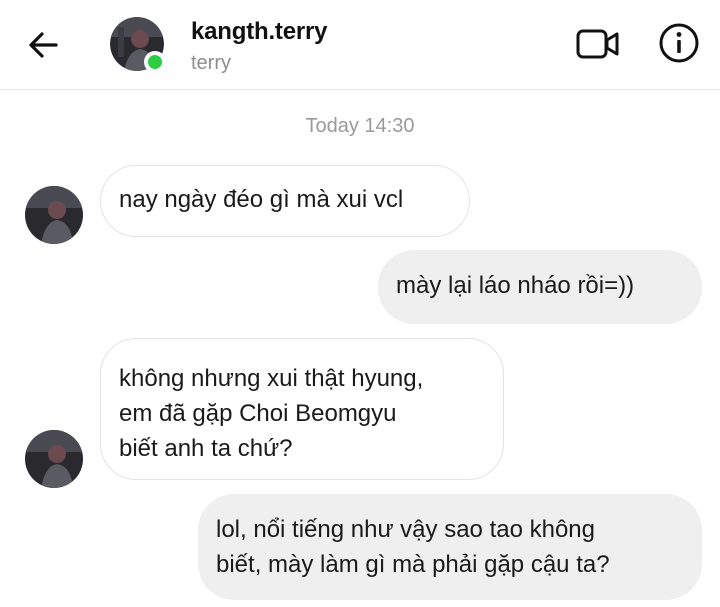 This screenshot has width=720, height=607. What do you see at coordinates (360, 126) in the screenshot?
I see `message-timestamp: Today 14:30` at bounding box center [360, 126].